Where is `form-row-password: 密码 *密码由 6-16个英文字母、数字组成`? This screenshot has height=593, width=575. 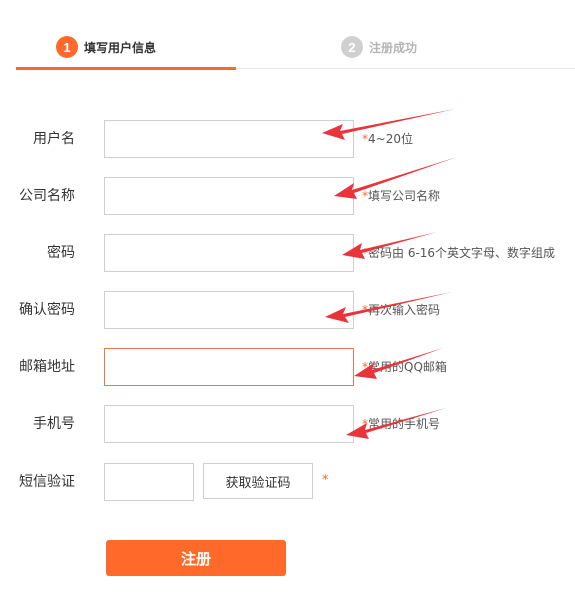
form-row-password: 密码 *密码由 6-16个英文字母、数字组成 is located at coordinates (287, 253).